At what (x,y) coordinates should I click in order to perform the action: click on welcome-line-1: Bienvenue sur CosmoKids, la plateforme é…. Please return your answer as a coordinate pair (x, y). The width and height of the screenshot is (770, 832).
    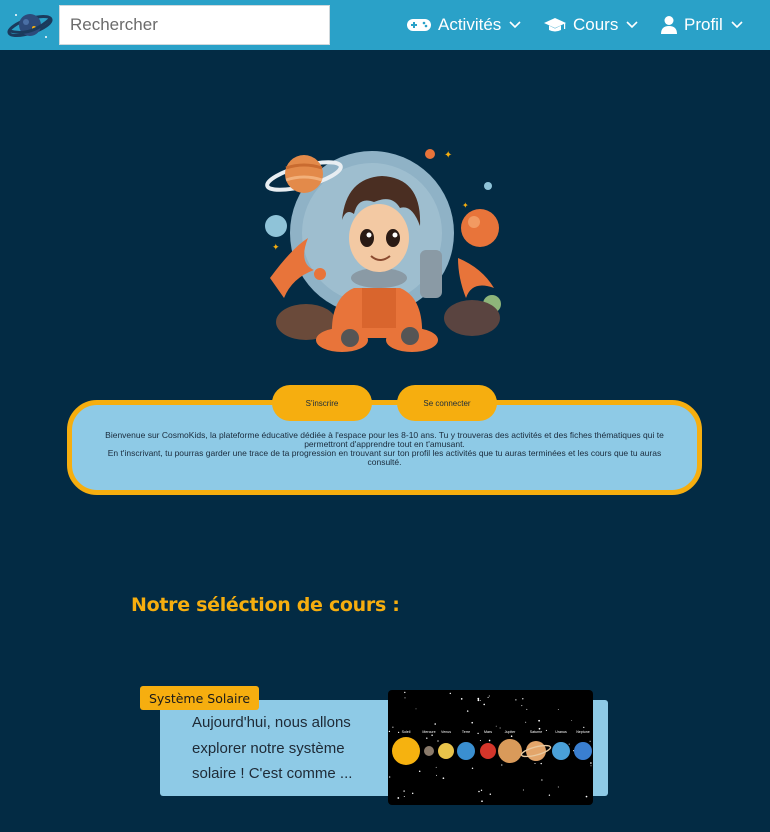
    Looking at the image, I should click on (384, 439).